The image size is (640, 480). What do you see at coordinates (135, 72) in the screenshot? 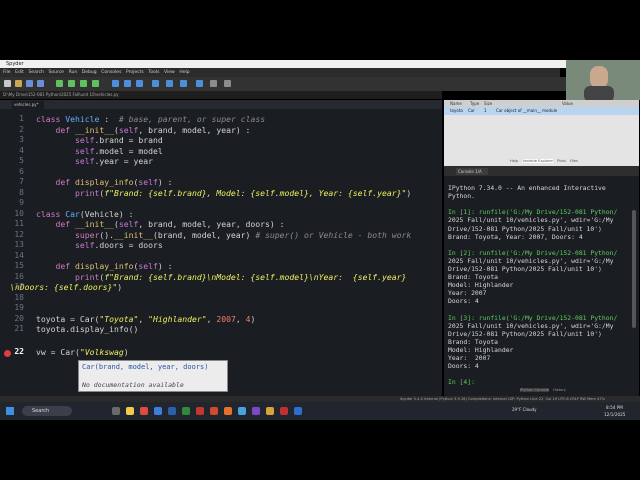
I see `menu-projects: Projects` at bounding box center [135, 72].